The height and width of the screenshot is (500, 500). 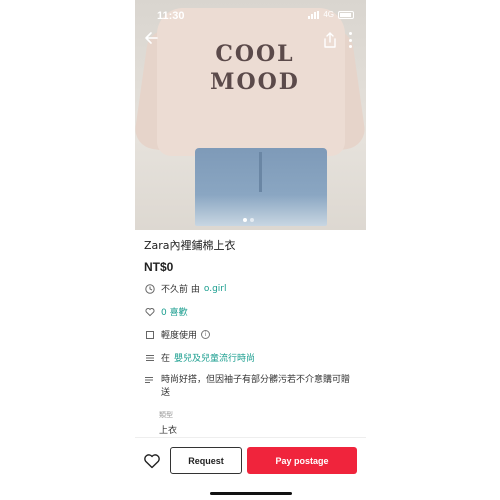 What do you see at coordinates (150, 289) in the screenshot?
I see `clock-icon` at bounding box center [150, 289].